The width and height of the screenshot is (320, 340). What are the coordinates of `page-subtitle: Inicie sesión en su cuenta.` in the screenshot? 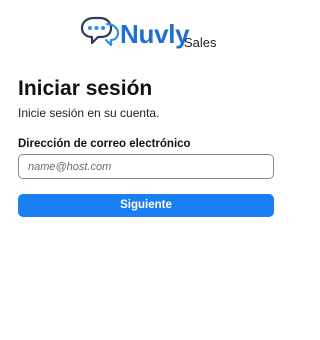 It's located at (89, 113).